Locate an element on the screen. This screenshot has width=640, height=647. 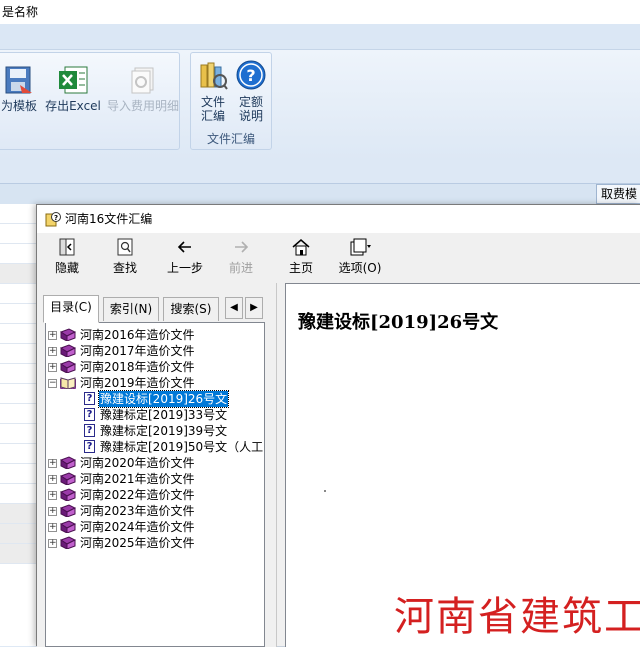
ribbon-group-export: 为模板 存出Excel 导入费用明细 is located at coordinates (90, 101).